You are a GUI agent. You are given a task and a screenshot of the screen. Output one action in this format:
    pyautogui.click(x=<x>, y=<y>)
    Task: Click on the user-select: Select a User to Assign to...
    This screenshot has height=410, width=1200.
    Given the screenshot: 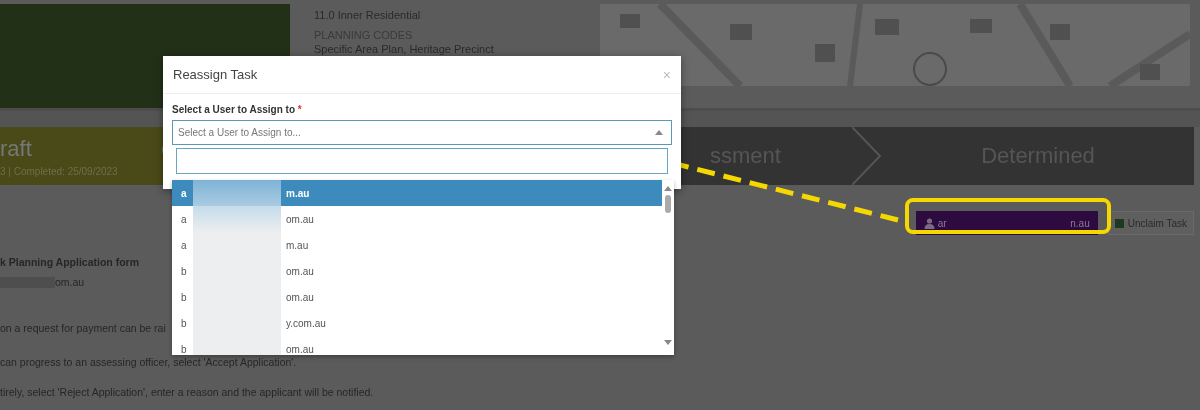 What is the action you would take?
    pyautogui.click(x=422, y=132)
    